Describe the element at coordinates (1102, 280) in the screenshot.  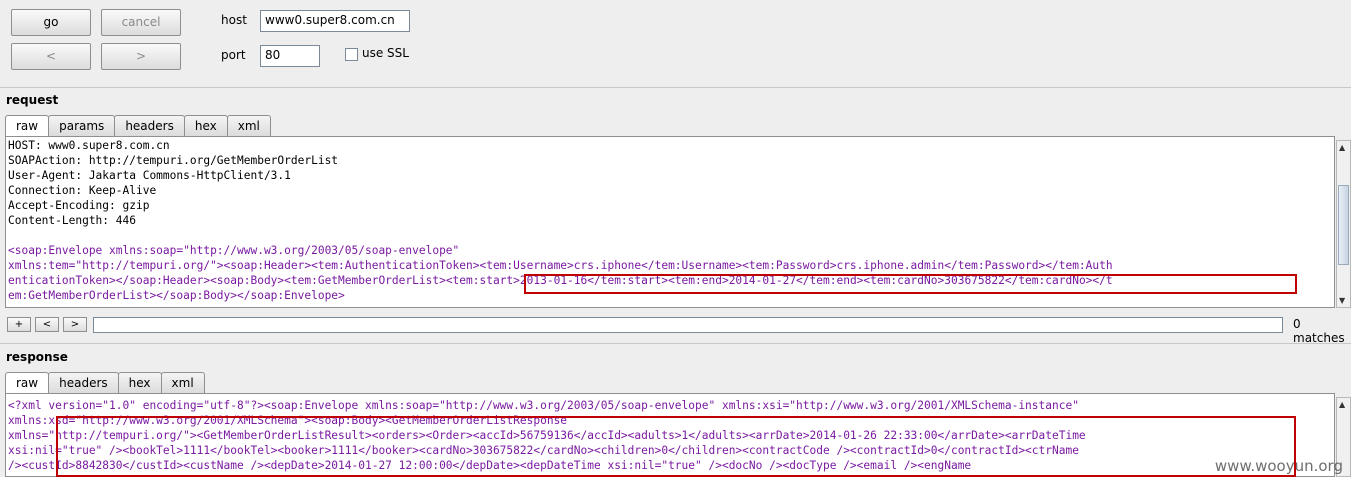
I see `body-line: </t` at that location.